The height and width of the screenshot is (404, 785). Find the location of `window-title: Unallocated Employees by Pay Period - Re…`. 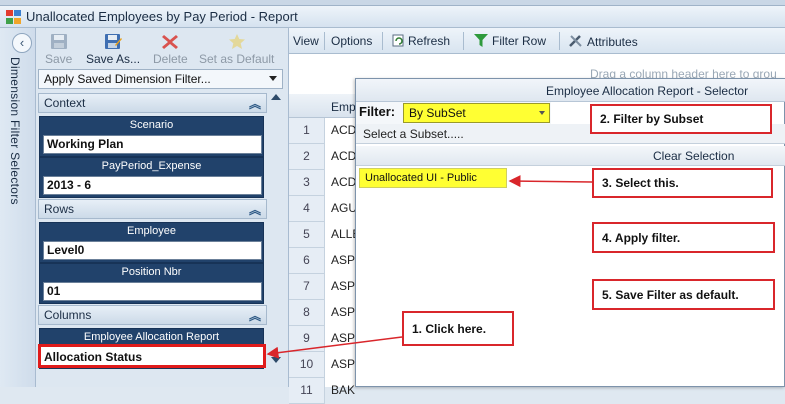

window-title: Unallocated Employees by Pay Period - Re… is located at coordinates (162, 16).